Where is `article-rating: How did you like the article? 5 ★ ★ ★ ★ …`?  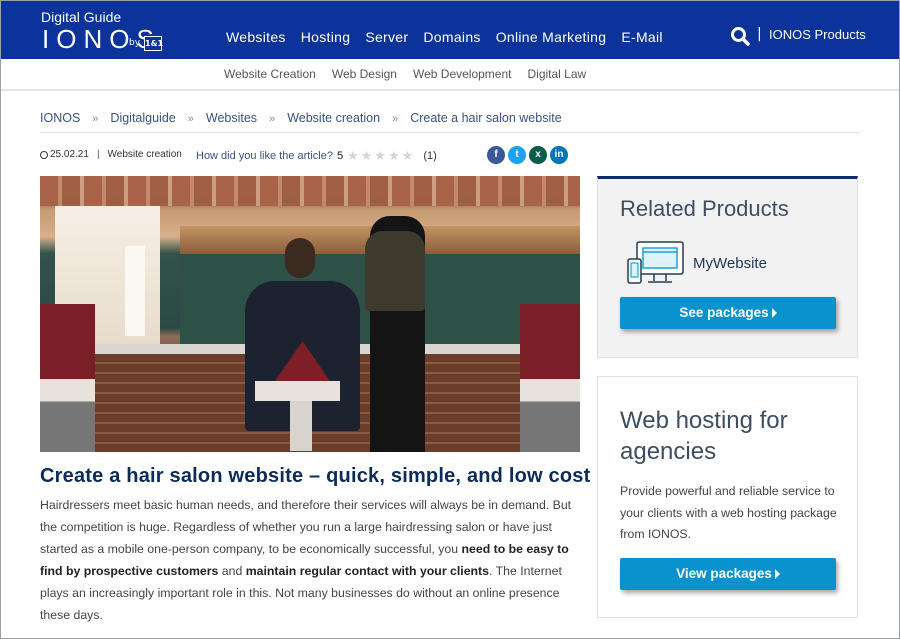
article-rating: How did you like the article? 5 ★ ★ ★ ★ … is located at coordinates (316, 156).